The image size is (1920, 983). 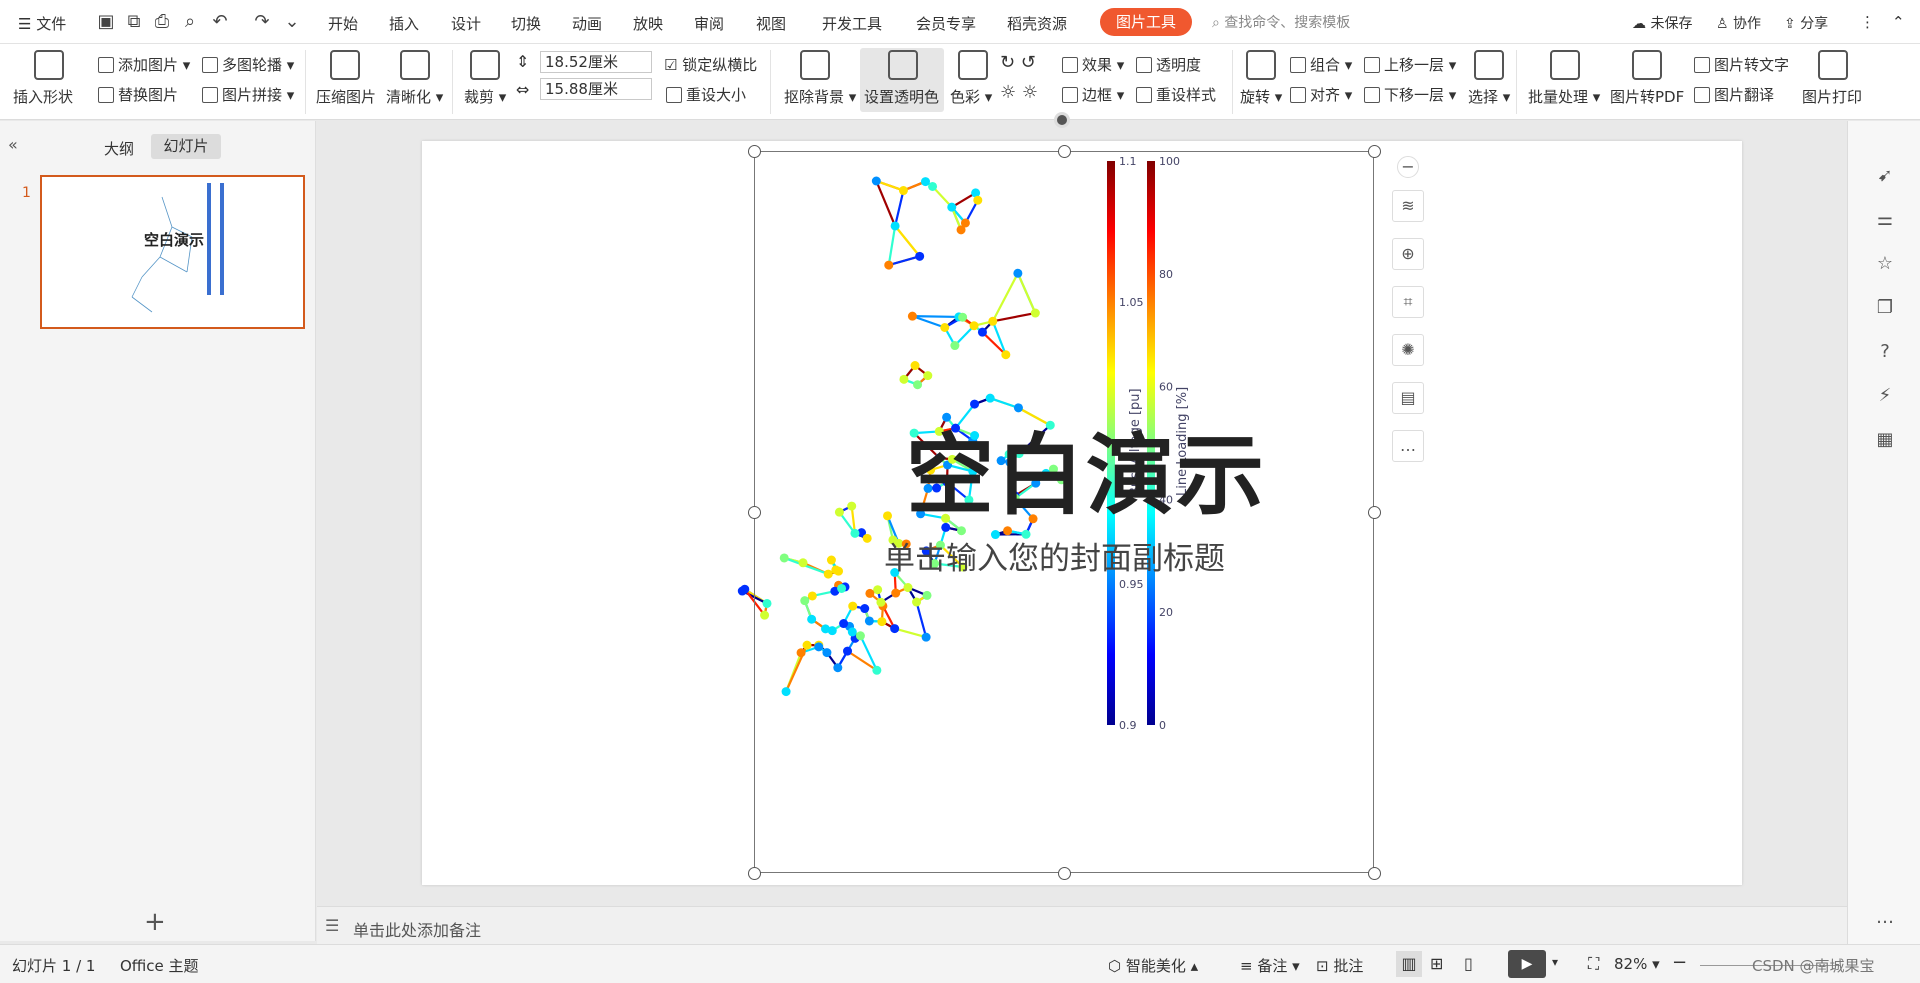 I want to click on rotate-button: 旋转 ▾, so click(x=1261, y=96).